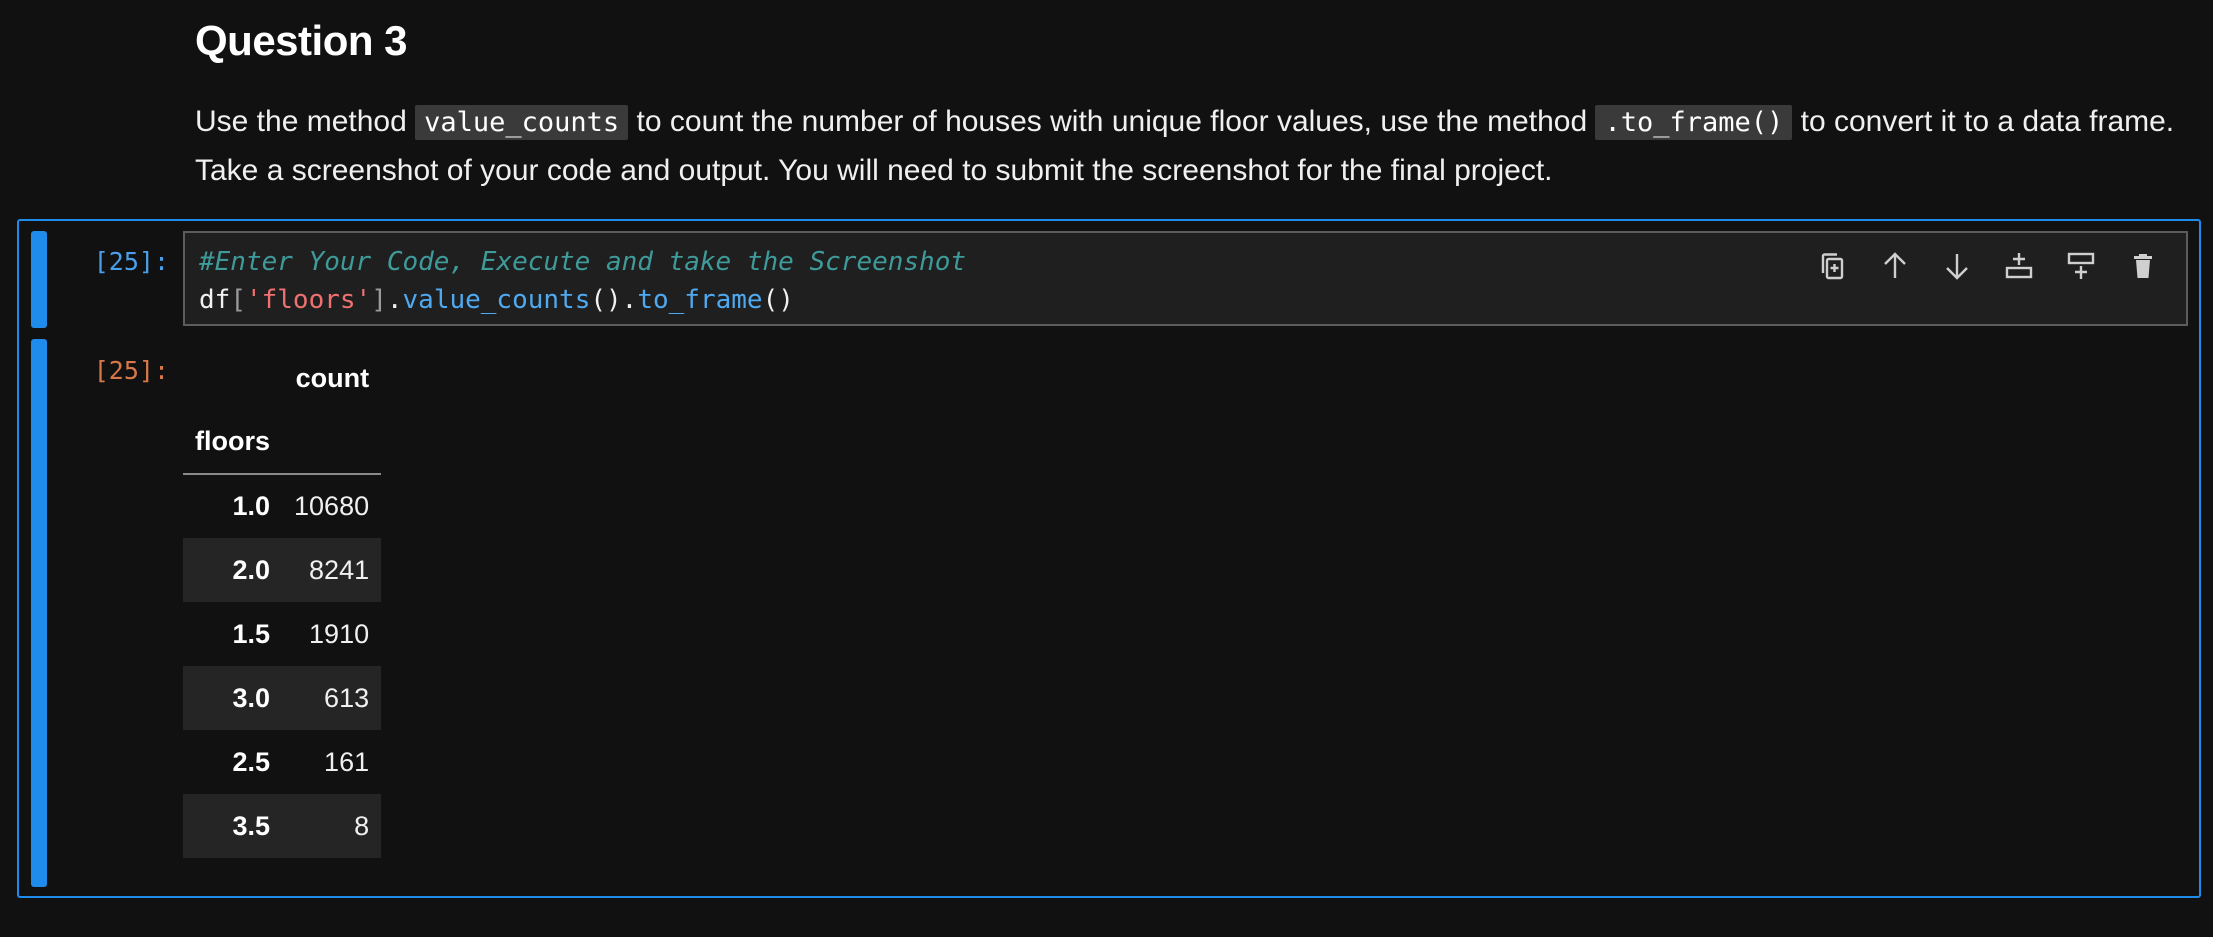 This screenshot has width=2213, height=937. What do you see at coordinates (282, 698) in the screenshot?
I see `table-row: 3.0 613` at bounding box center [282, 698].